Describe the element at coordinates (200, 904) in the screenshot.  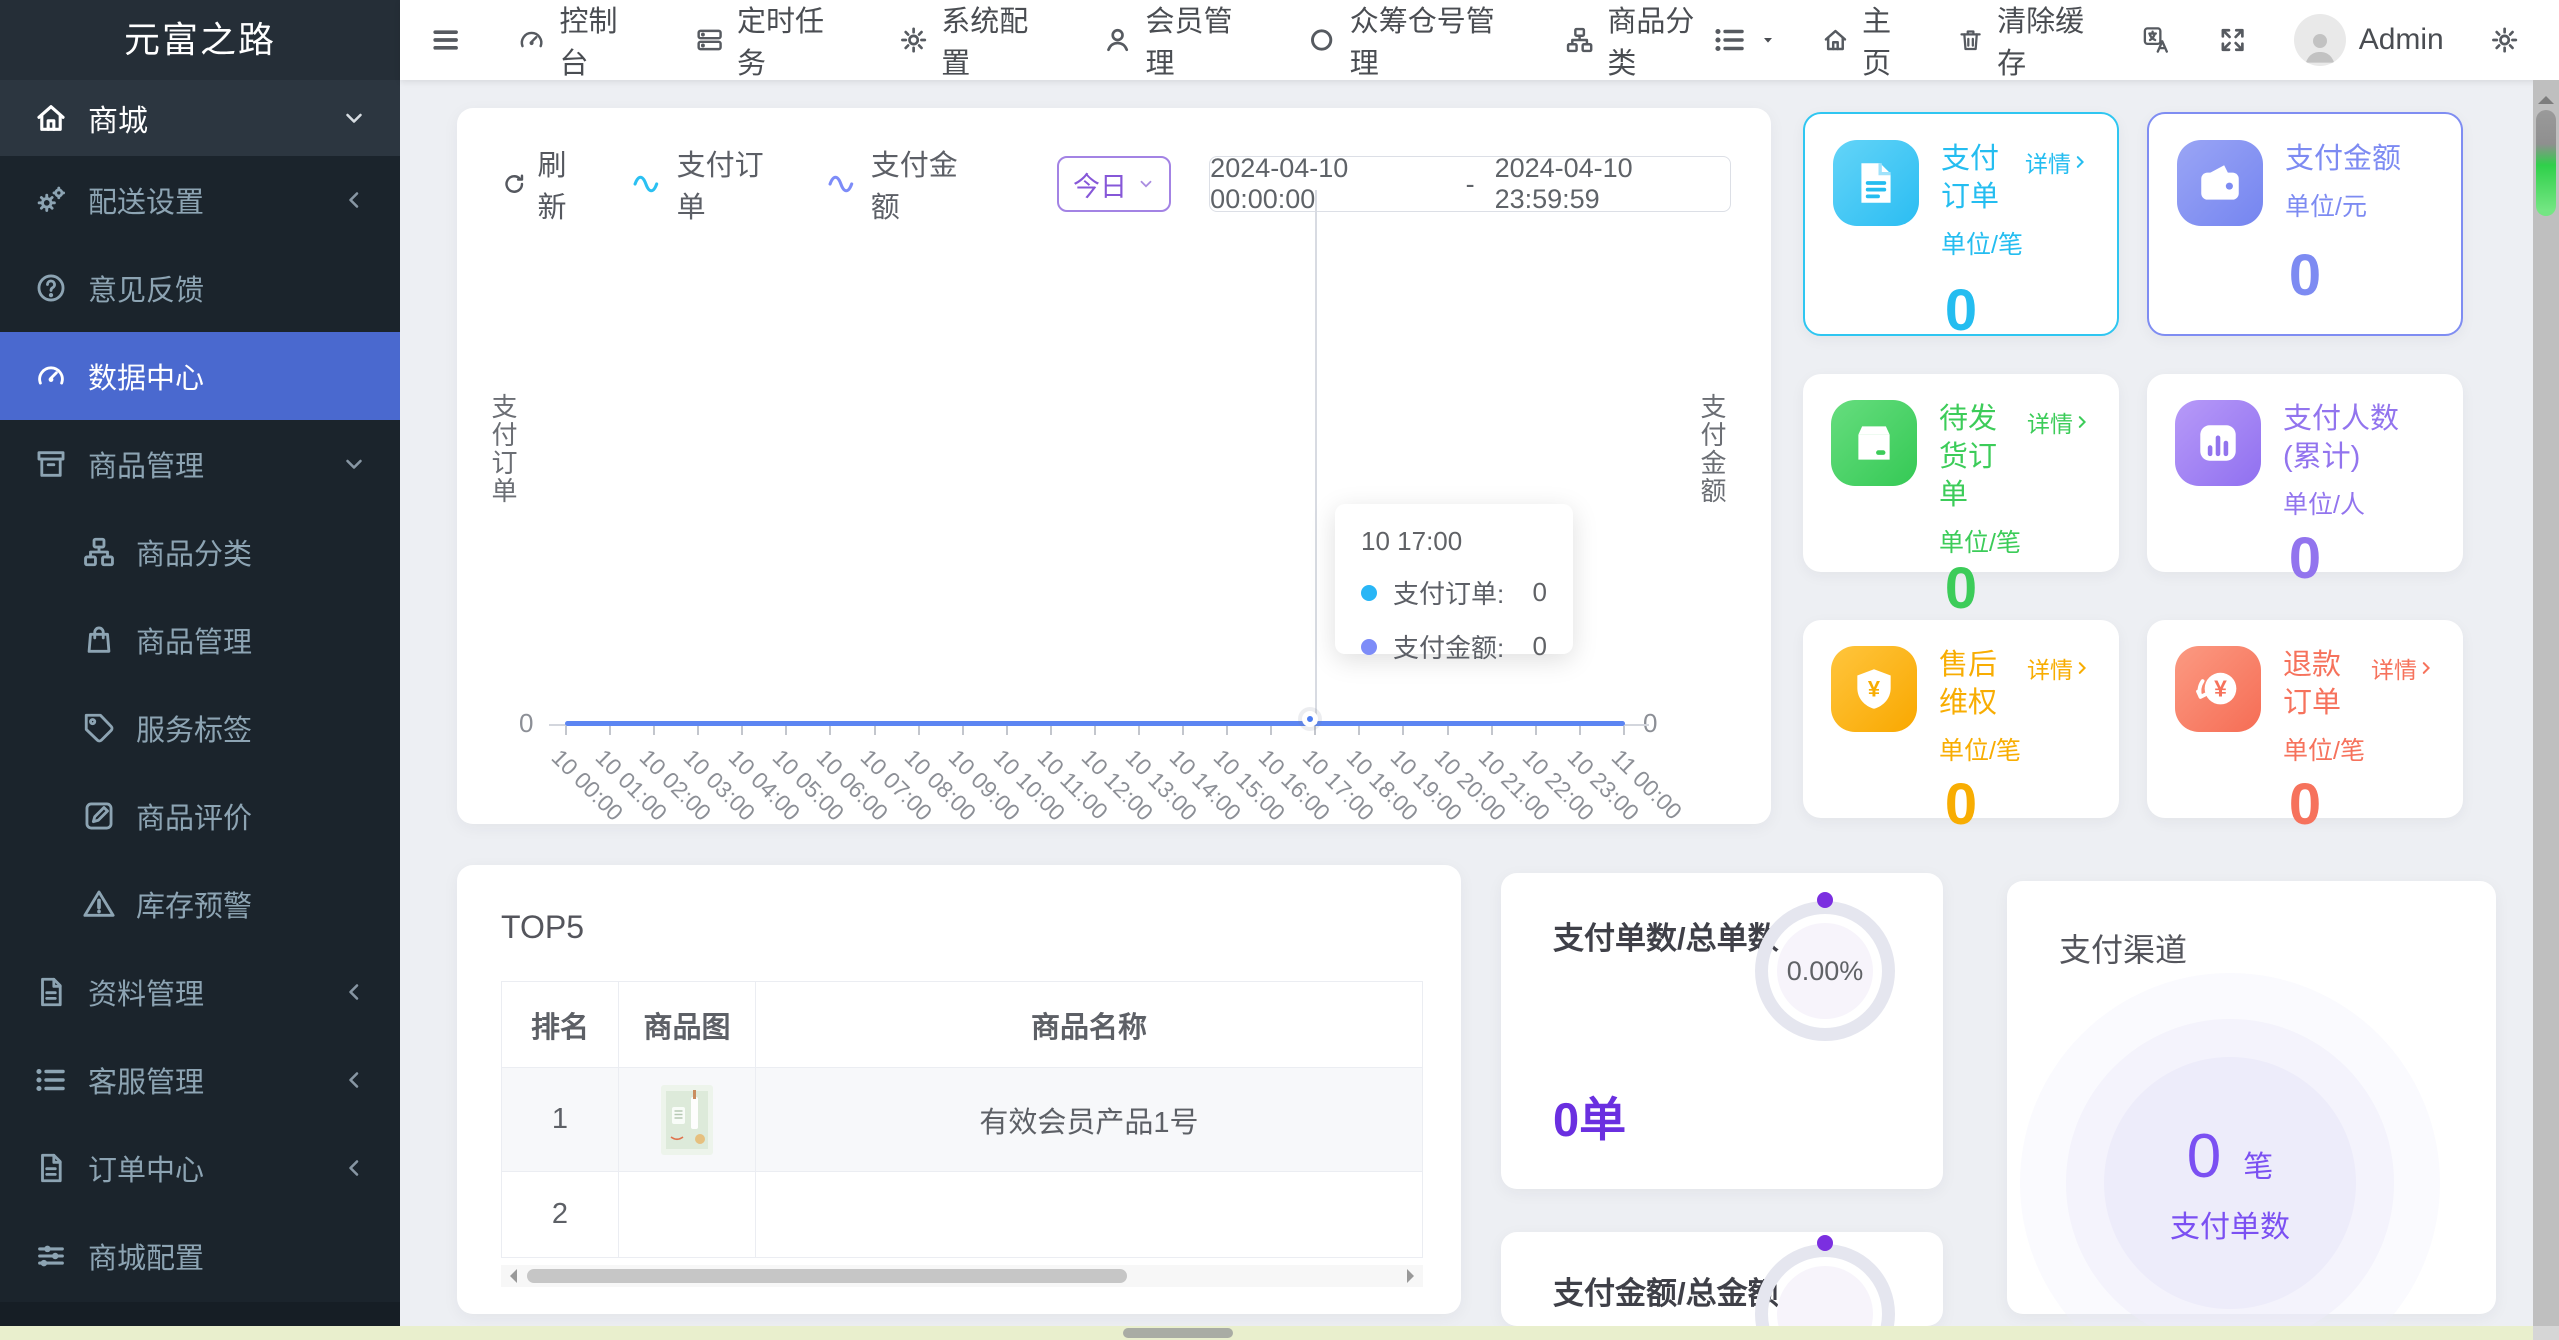
I see `sidebar-item-stock-warning: 库存预警` at that location.